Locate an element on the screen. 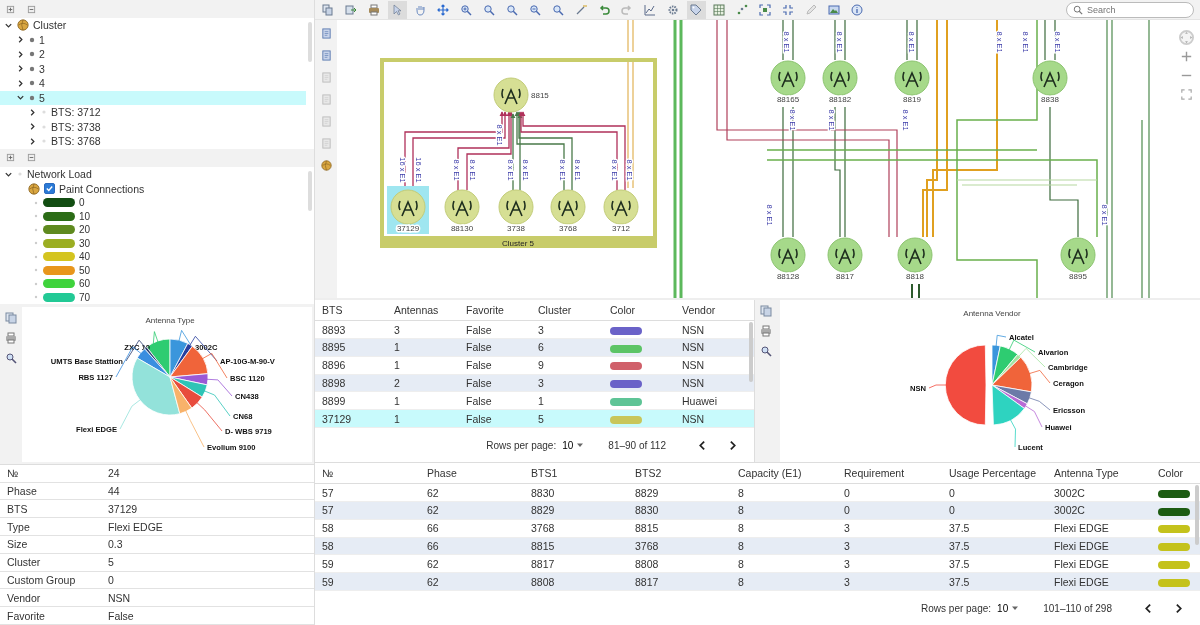  column-header: BTS2 is located at coordinates (679, 473).